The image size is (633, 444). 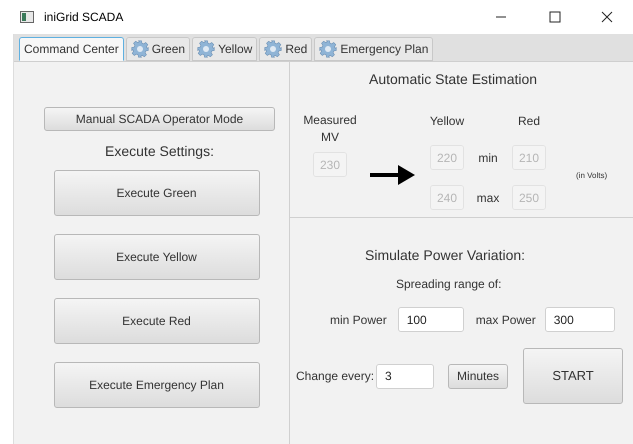 What do you see at coordinates (358, 320) in the screenshot?
I see `field-label: min Power` at bounding box center [358, 320].